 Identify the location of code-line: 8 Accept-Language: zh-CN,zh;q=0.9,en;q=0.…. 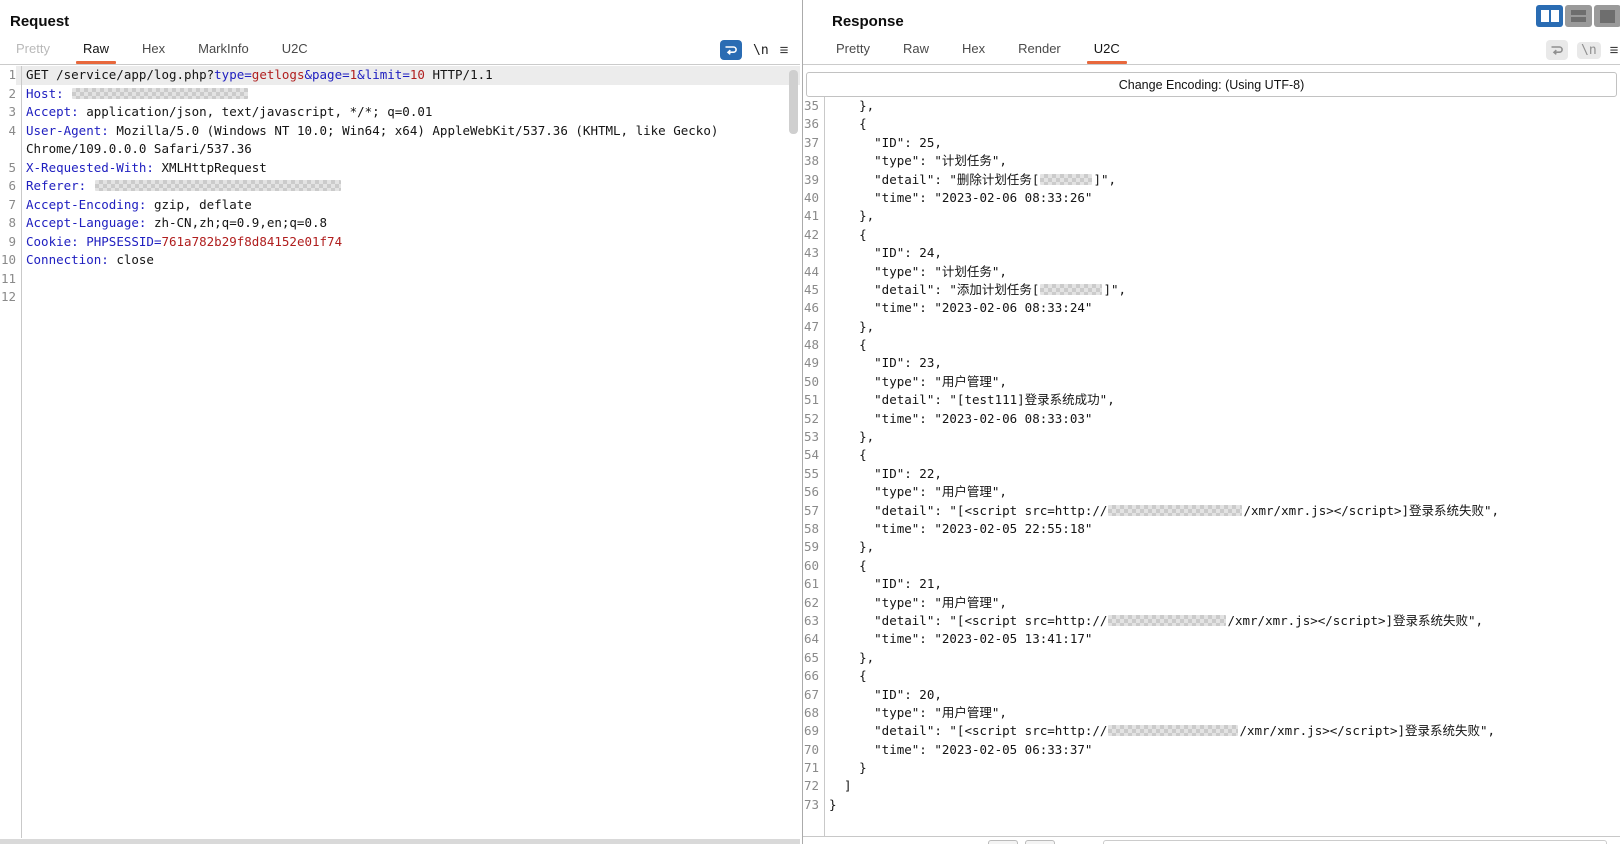
(400, 223).